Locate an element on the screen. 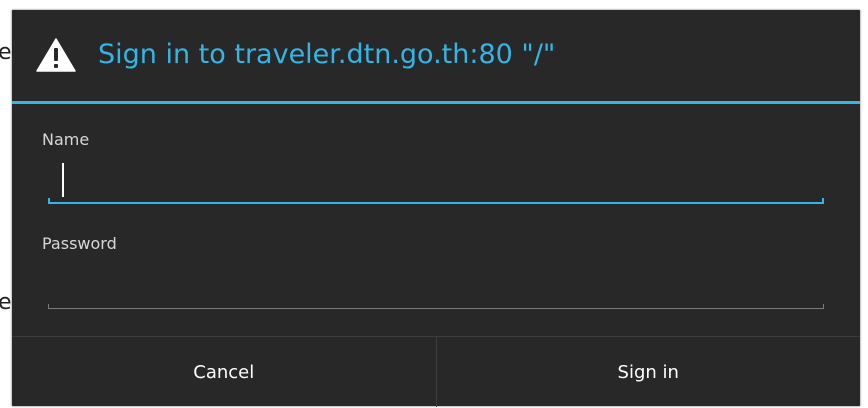 The width and height of the screenshot is (868, 408). title-divider is located at coordinates (436, 102).